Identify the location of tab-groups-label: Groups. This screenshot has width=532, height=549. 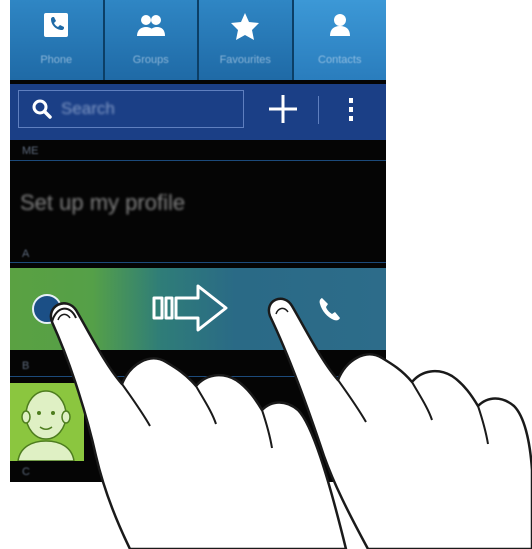
(150, 60).